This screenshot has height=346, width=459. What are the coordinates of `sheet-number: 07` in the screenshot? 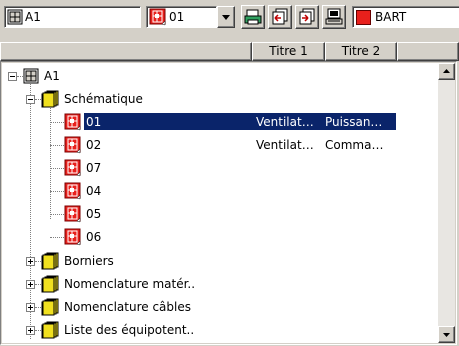 It's located at (94, 168).